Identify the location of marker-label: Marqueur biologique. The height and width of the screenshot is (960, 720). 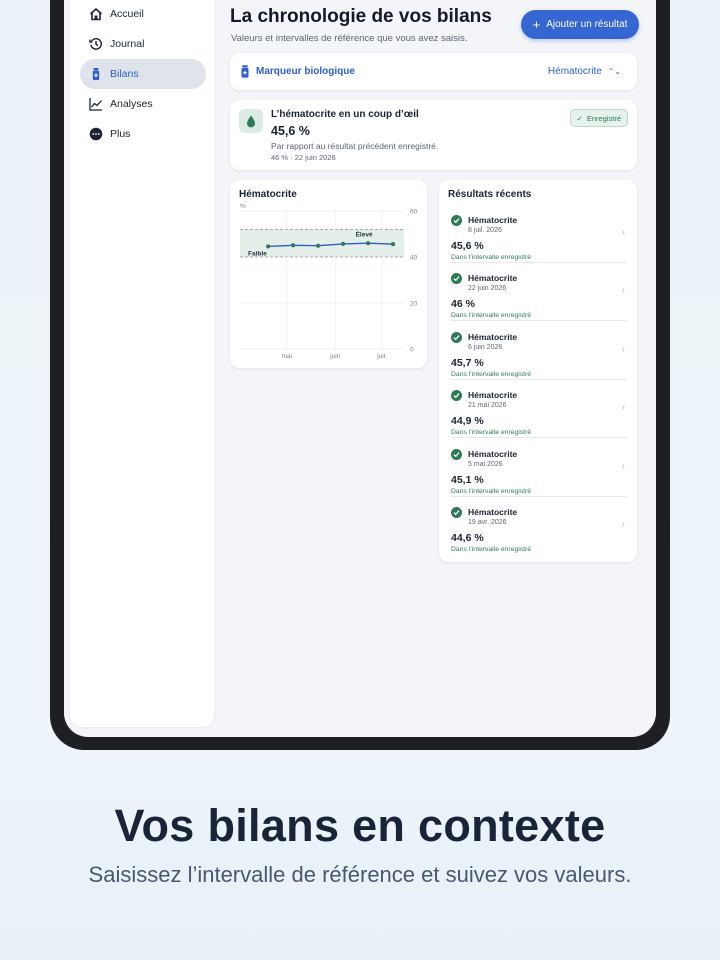
(305, 71).